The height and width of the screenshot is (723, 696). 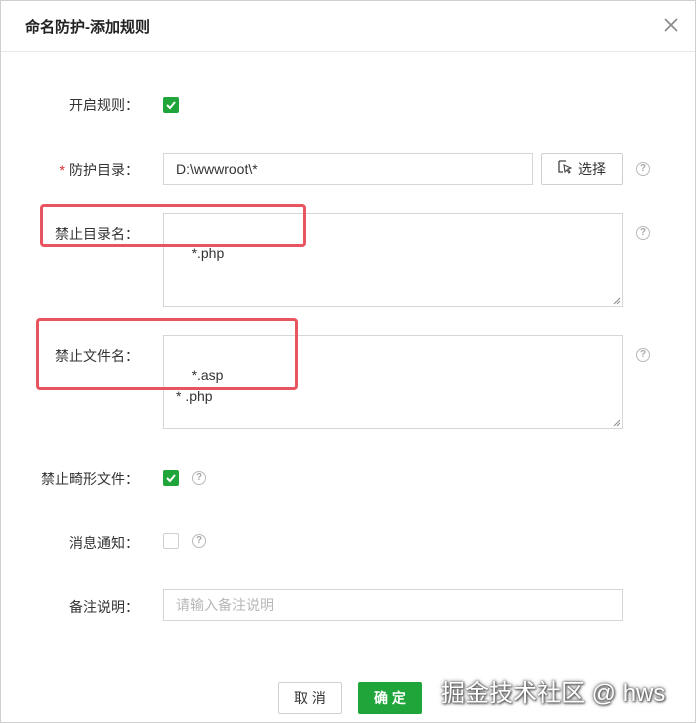 What do you see at coordinates (87, 27) in the screenshot?
I see `dialog-title: 命名防护-添加规则` at bounding box center [87, 27].